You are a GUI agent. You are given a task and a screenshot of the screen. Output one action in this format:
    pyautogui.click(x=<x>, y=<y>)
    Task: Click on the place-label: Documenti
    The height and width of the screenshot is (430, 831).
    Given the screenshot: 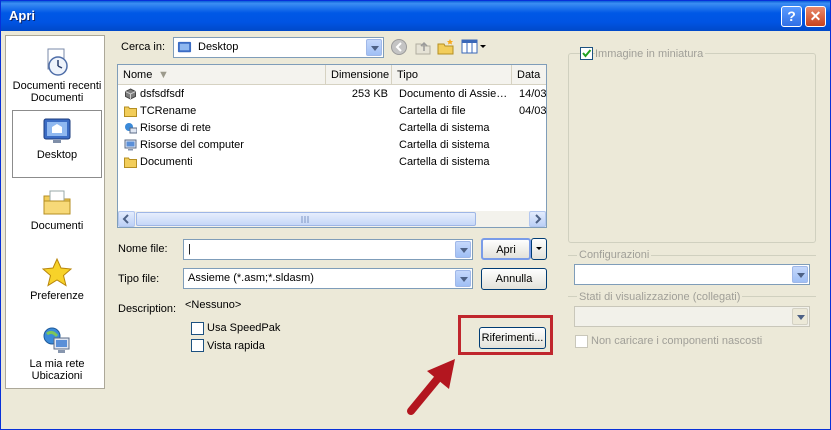 What is the action you would take?
    pyautogui.click(x=57, y=226)
    